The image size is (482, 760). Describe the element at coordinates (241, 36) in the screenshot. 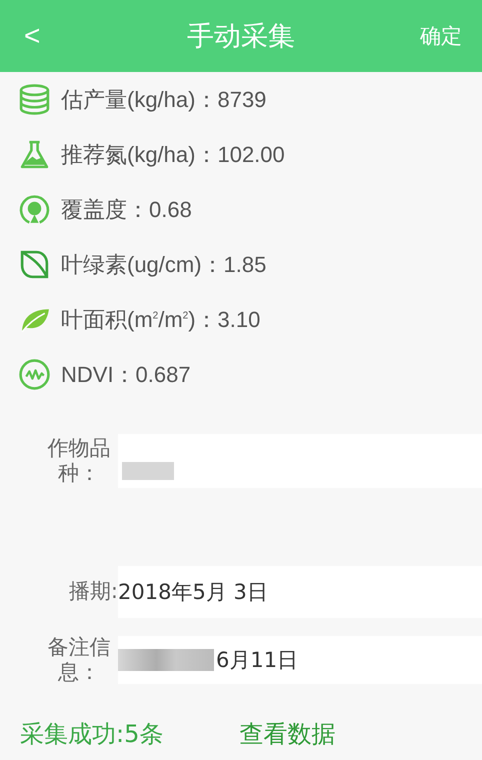

I see `page-title: 手动采集` at that location.